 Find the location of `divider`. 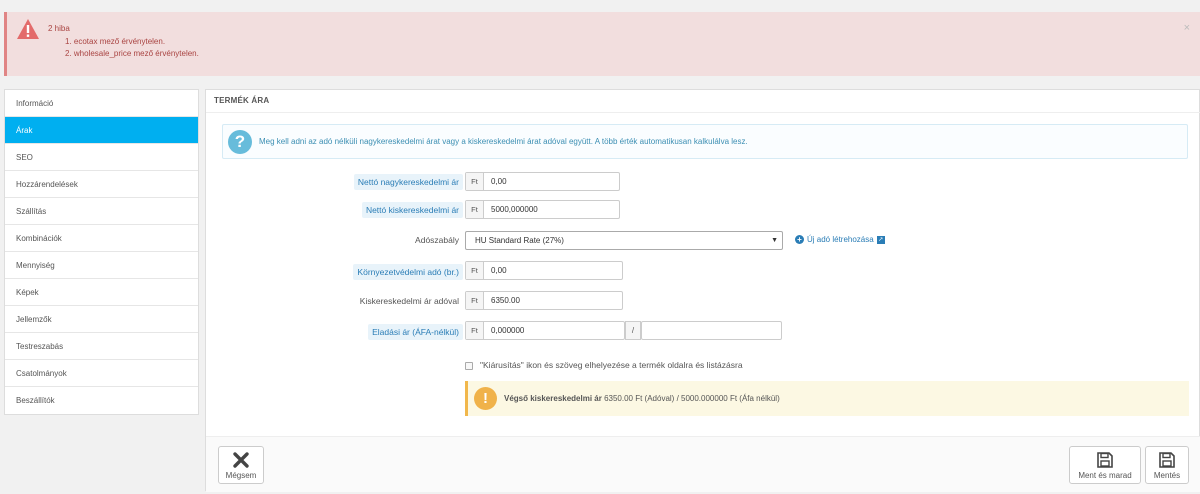

divider is located at coordinates (703, 112).